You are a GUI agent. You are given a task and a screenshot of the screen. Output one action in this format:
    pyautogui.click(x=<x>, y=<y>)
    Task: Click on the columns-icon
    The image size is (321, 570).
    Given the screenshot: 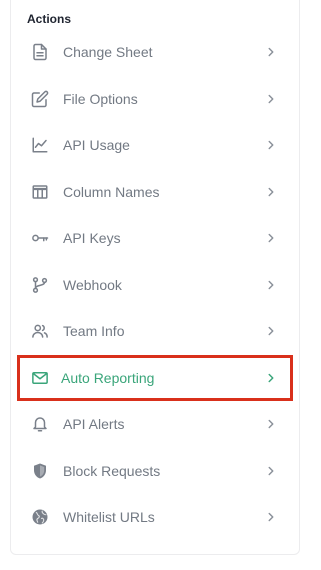 What is the action you would take?
    pyautogui.click(x=40, y=192)
    